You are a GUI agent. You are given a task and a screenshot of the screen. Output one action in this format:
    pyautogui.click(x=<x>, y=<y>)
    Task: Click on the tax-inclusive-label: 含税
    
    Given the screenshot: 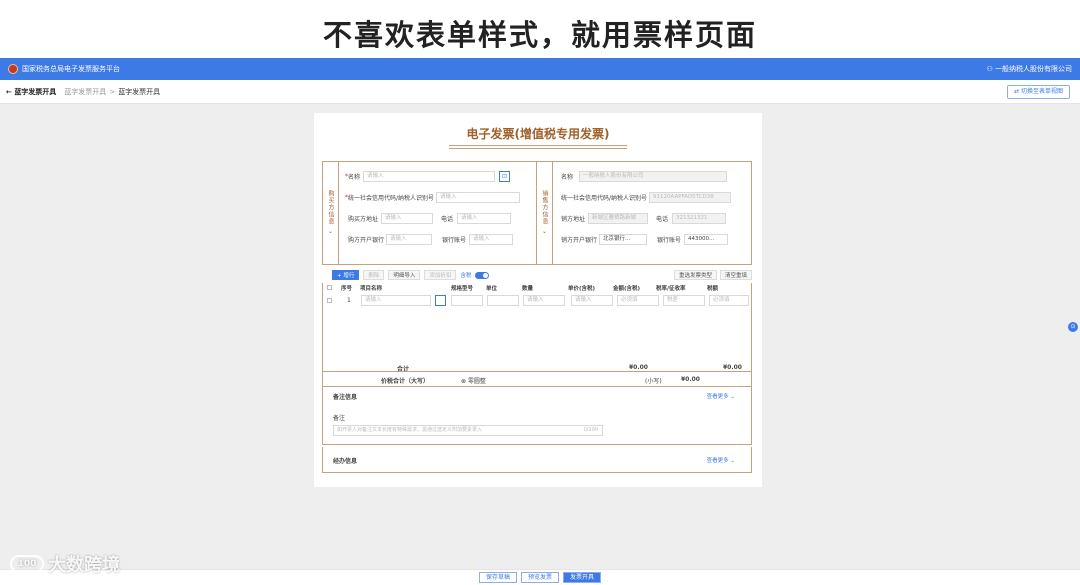 What is the action you would take?
    pyautogui.click(x=466, y=276)
    